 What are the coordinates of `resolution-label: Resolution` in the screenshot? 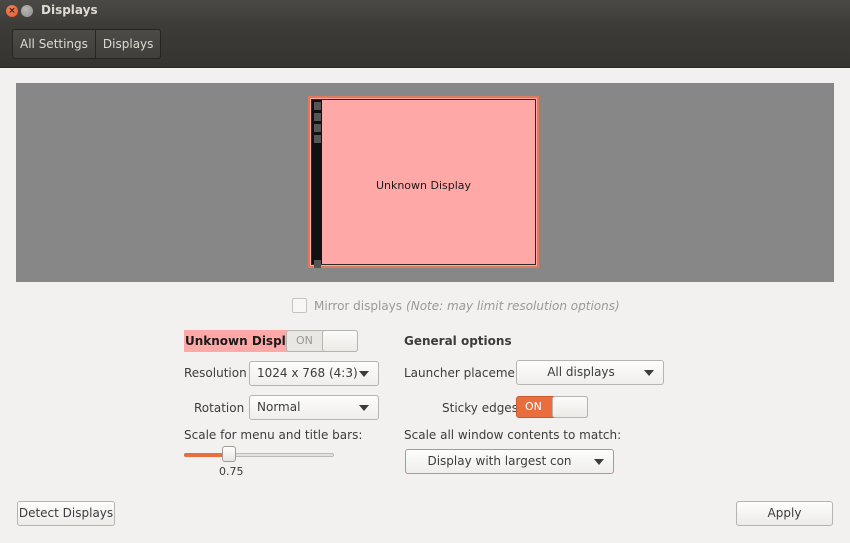 It's located at (215, 373).